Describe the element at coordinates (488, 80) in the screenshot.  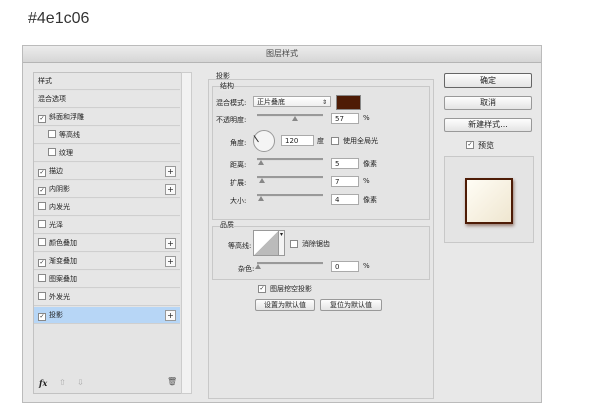
I see `ok-button: 确定` at that location.